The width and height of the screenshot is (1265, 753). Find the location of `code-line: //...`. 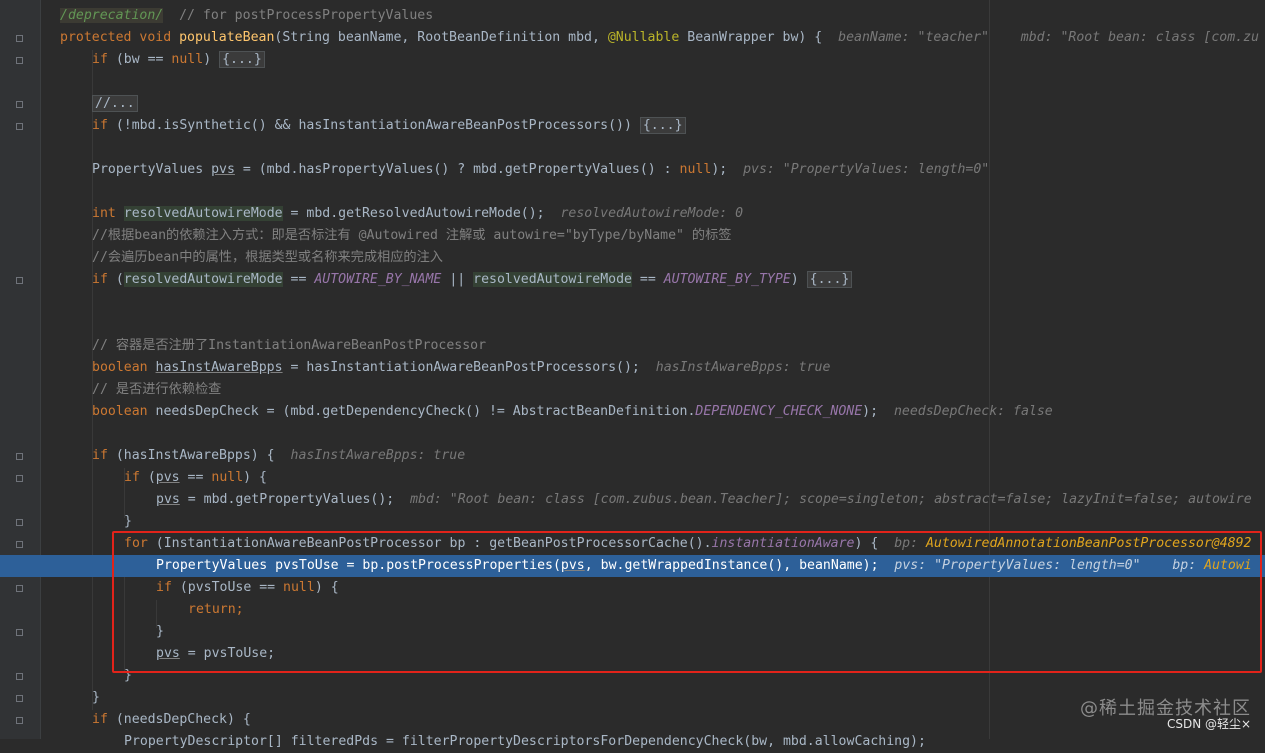

code-line: //... is located at coordinates (115, 104).